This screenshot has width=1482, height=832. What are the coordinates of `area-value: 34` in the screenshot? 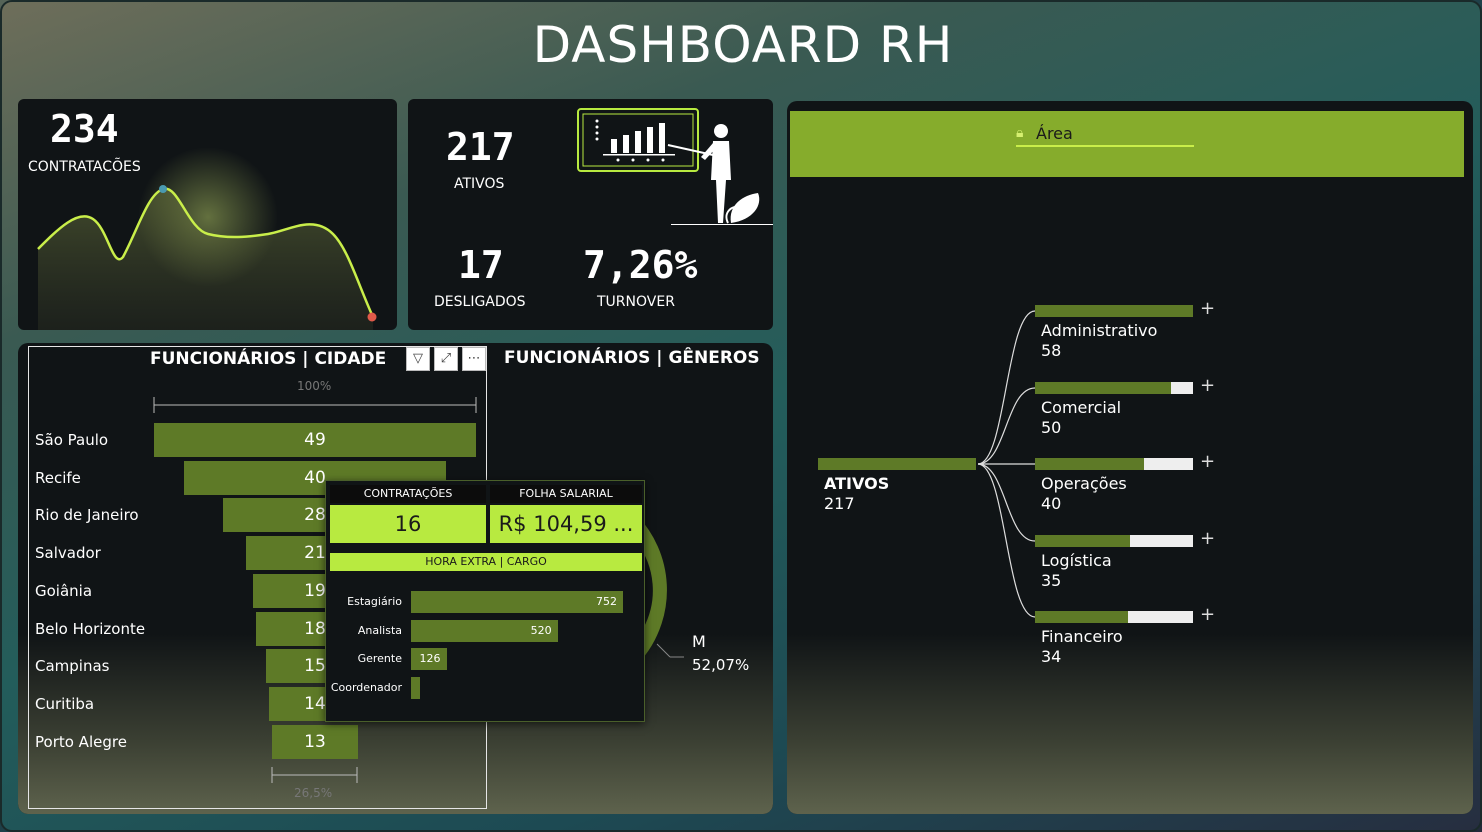 It's located at (1051, 656).